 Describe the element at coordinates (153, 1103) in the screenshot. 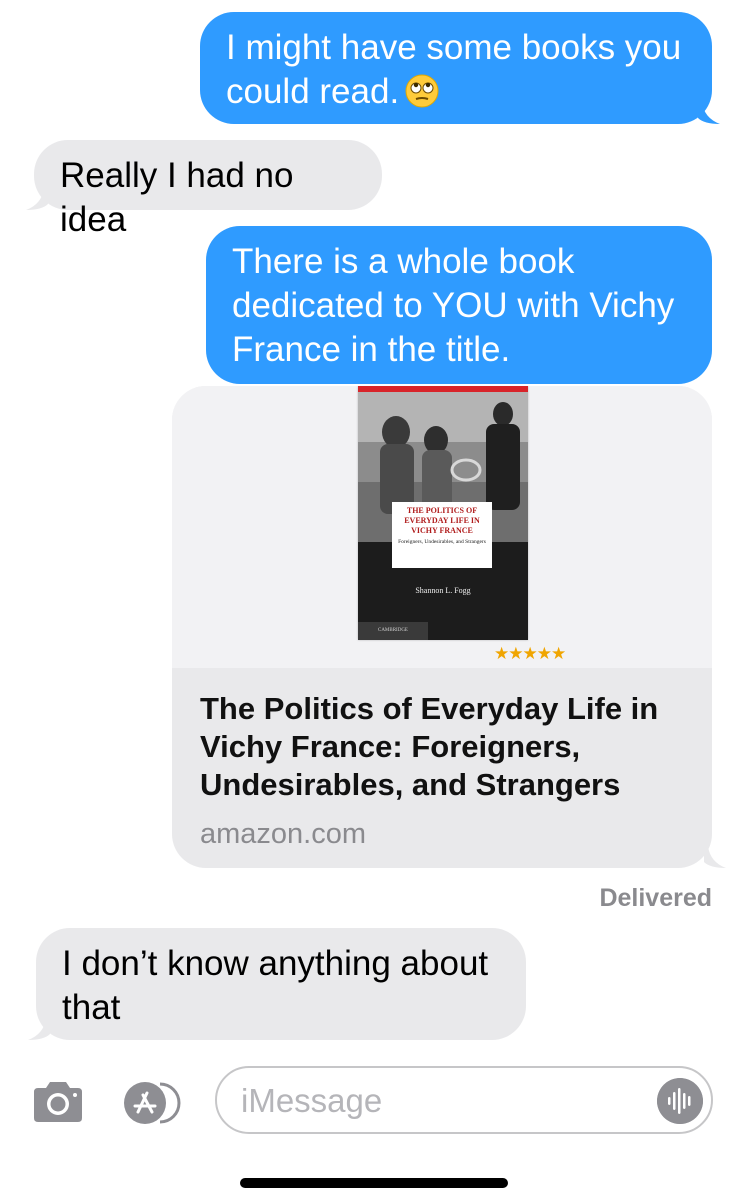

I see `app-store-icon` at that location.